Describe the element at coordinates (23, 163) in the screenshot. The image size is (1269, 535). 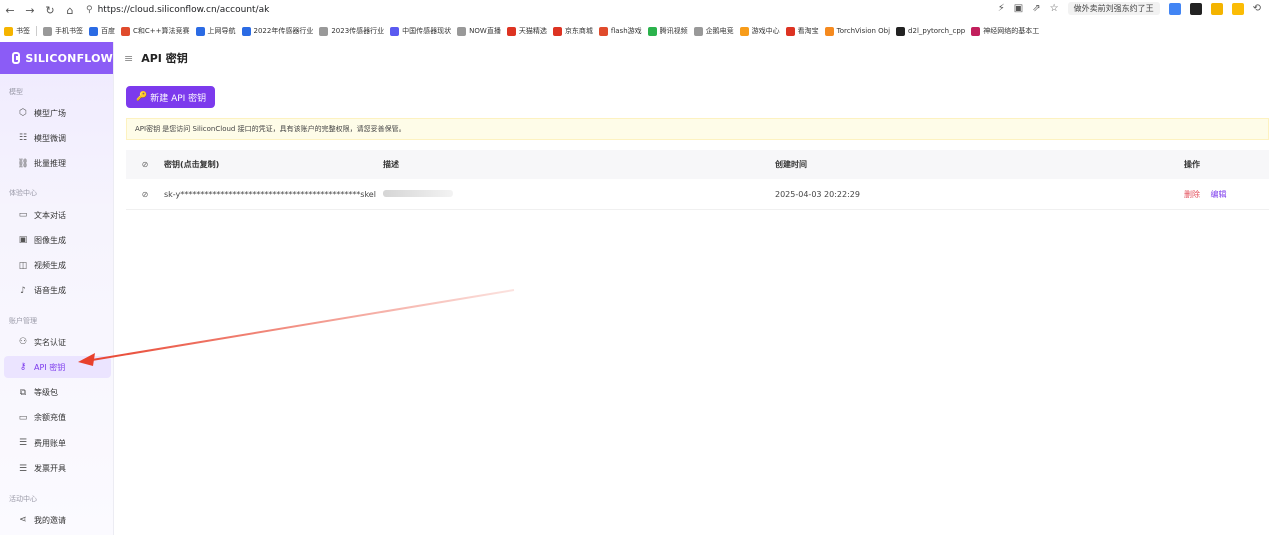
I see `batch-icon: ⛓` at that location.